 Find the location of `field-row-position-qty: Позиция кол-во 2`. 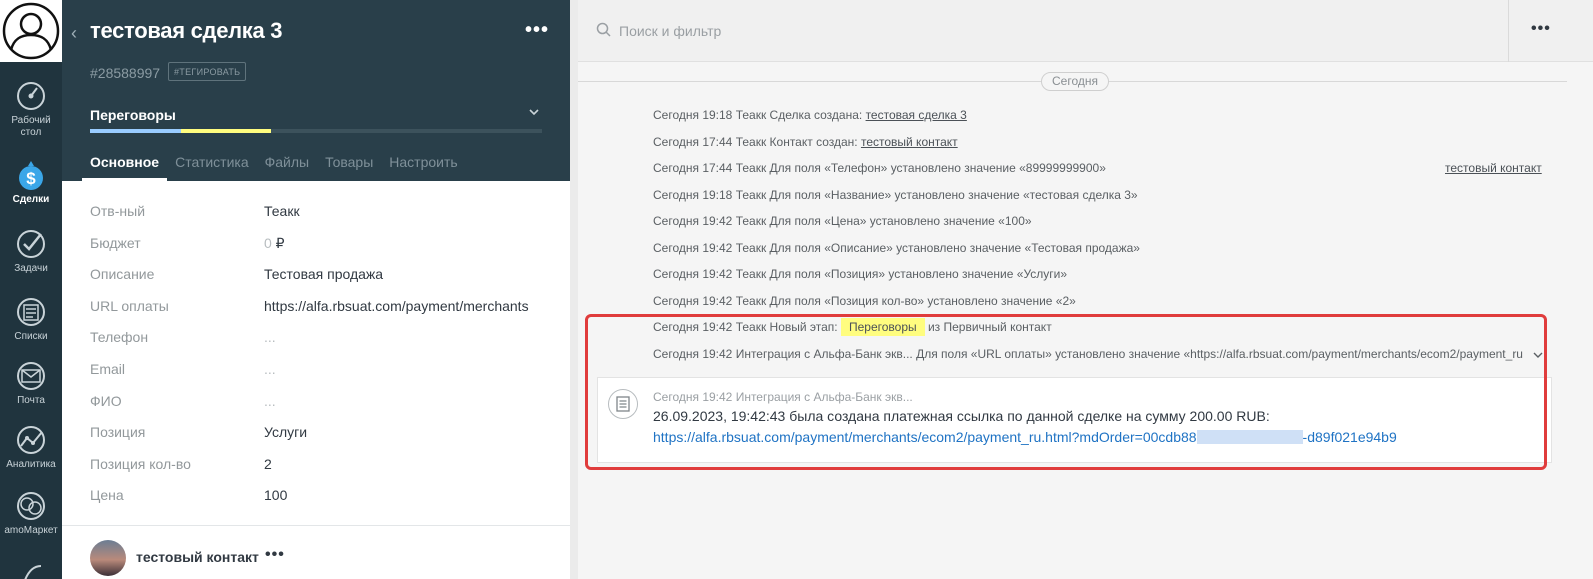

field-row-position-qty: Позиция кол-во 2 is located at coordinates (320, 469).